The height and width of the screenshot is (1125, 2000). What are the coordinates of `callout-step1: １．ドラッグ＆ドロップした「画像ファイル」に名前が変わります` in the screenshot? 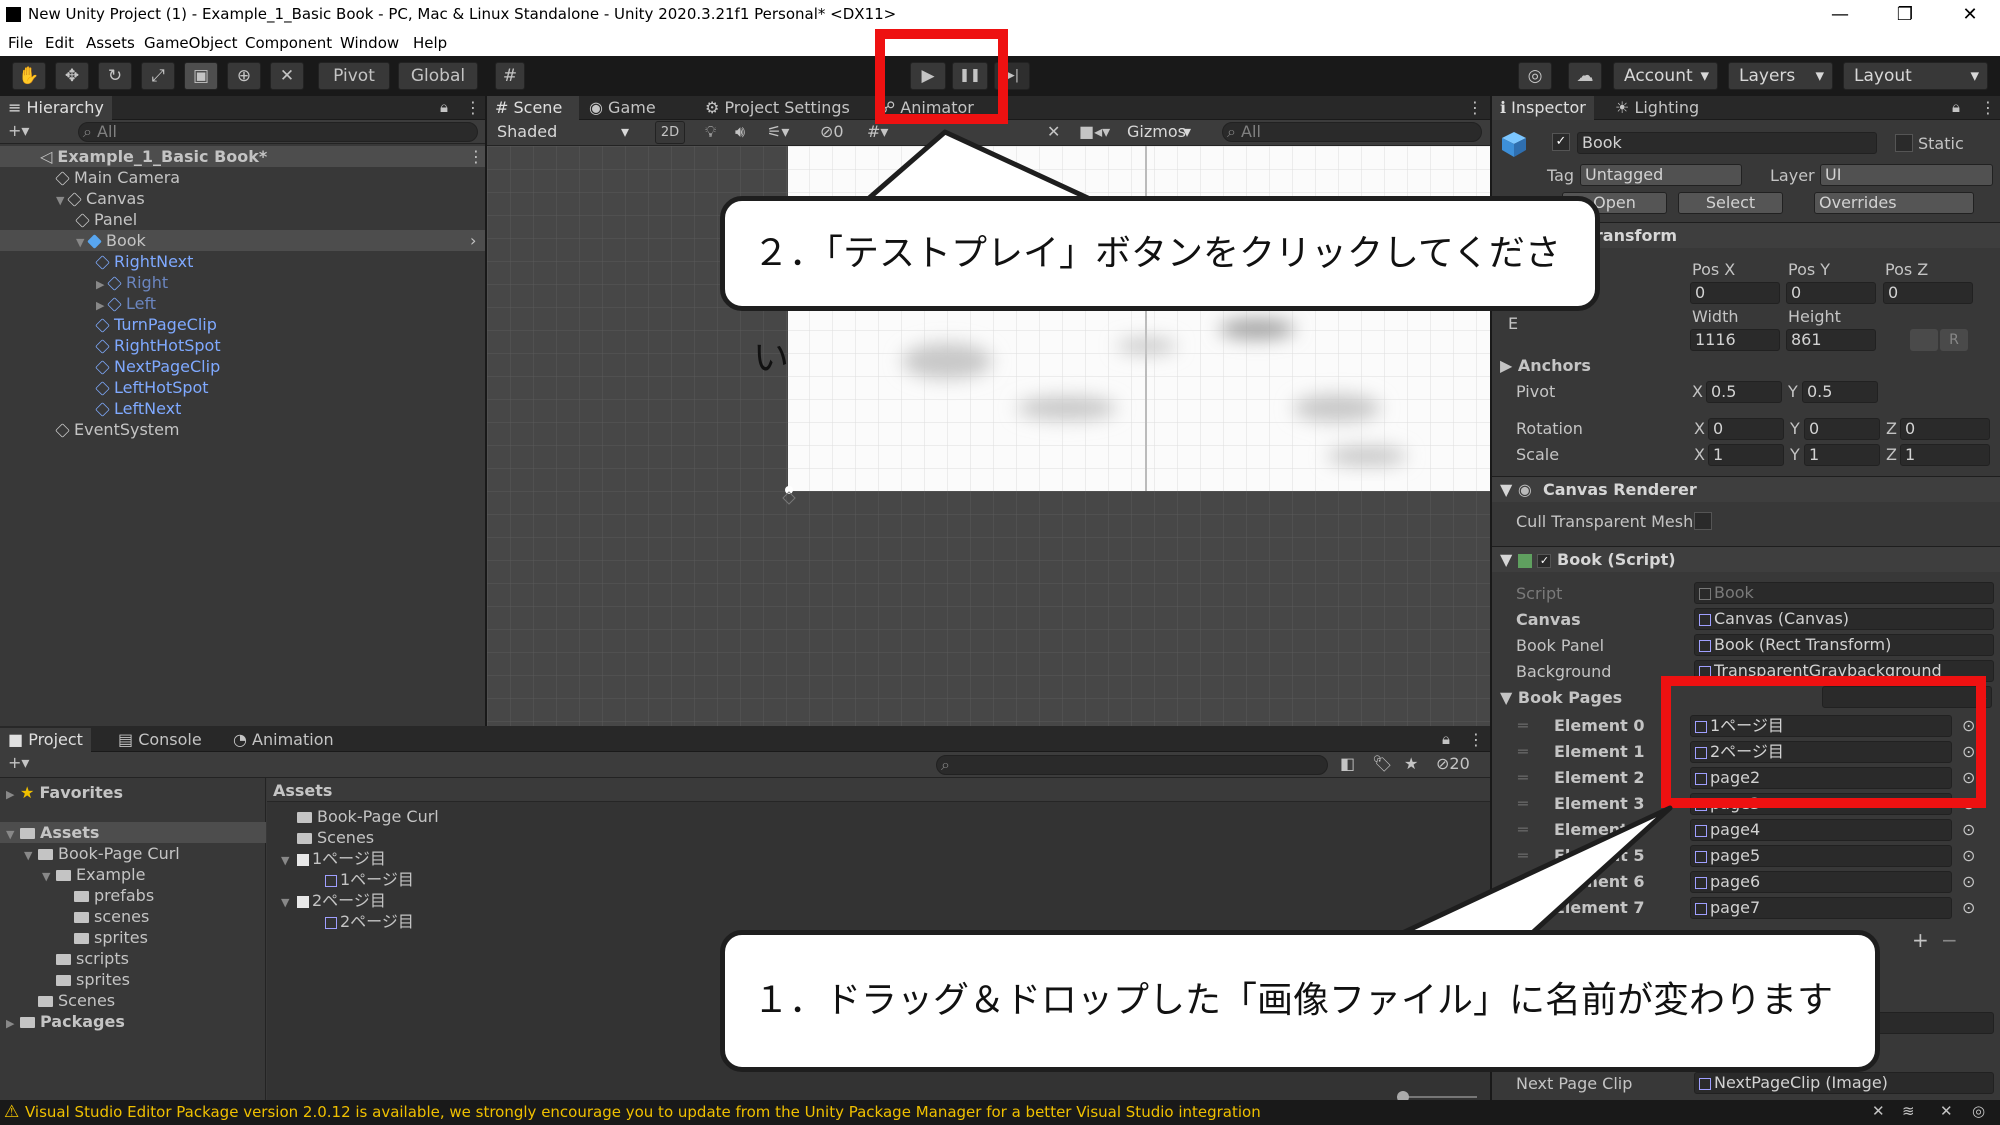 It's located at (1300, 1001).